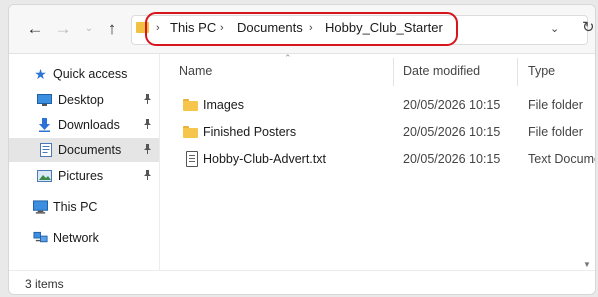  Describe the element at coordinates (44, 284) in the screenshot. I see `item-count: 3 items` at that location.